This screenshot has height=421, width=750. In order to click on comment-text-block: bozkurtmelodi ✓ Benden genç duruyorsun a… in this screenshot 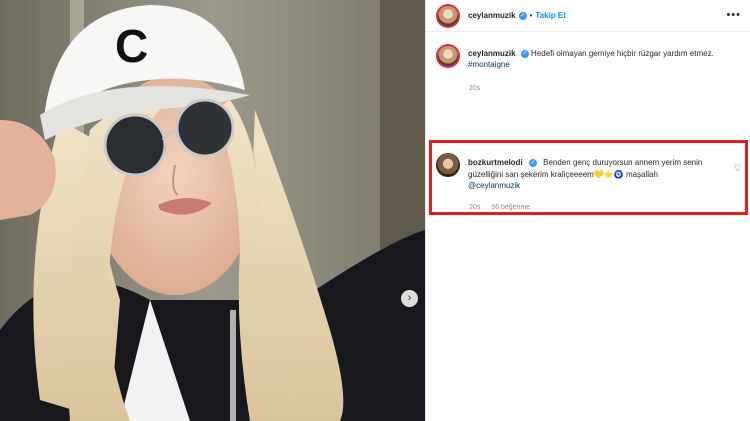, I will do `click(597, 172)`.